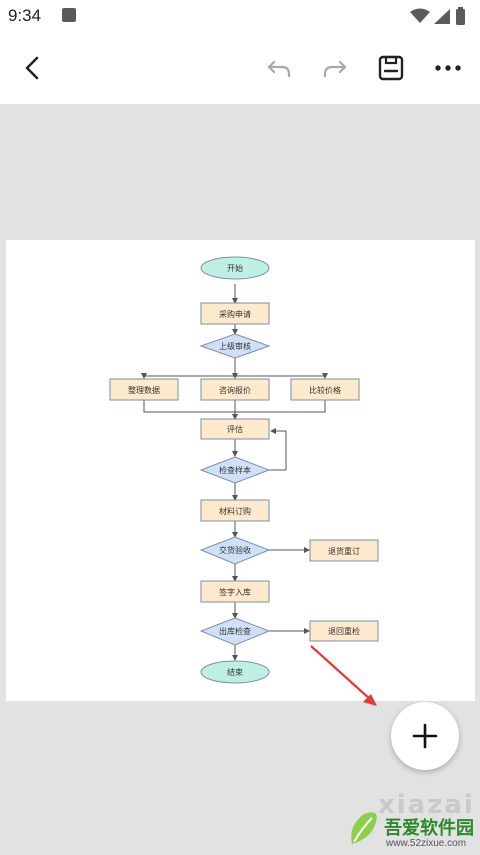  I want to click on redo-button, so click(335, 68).